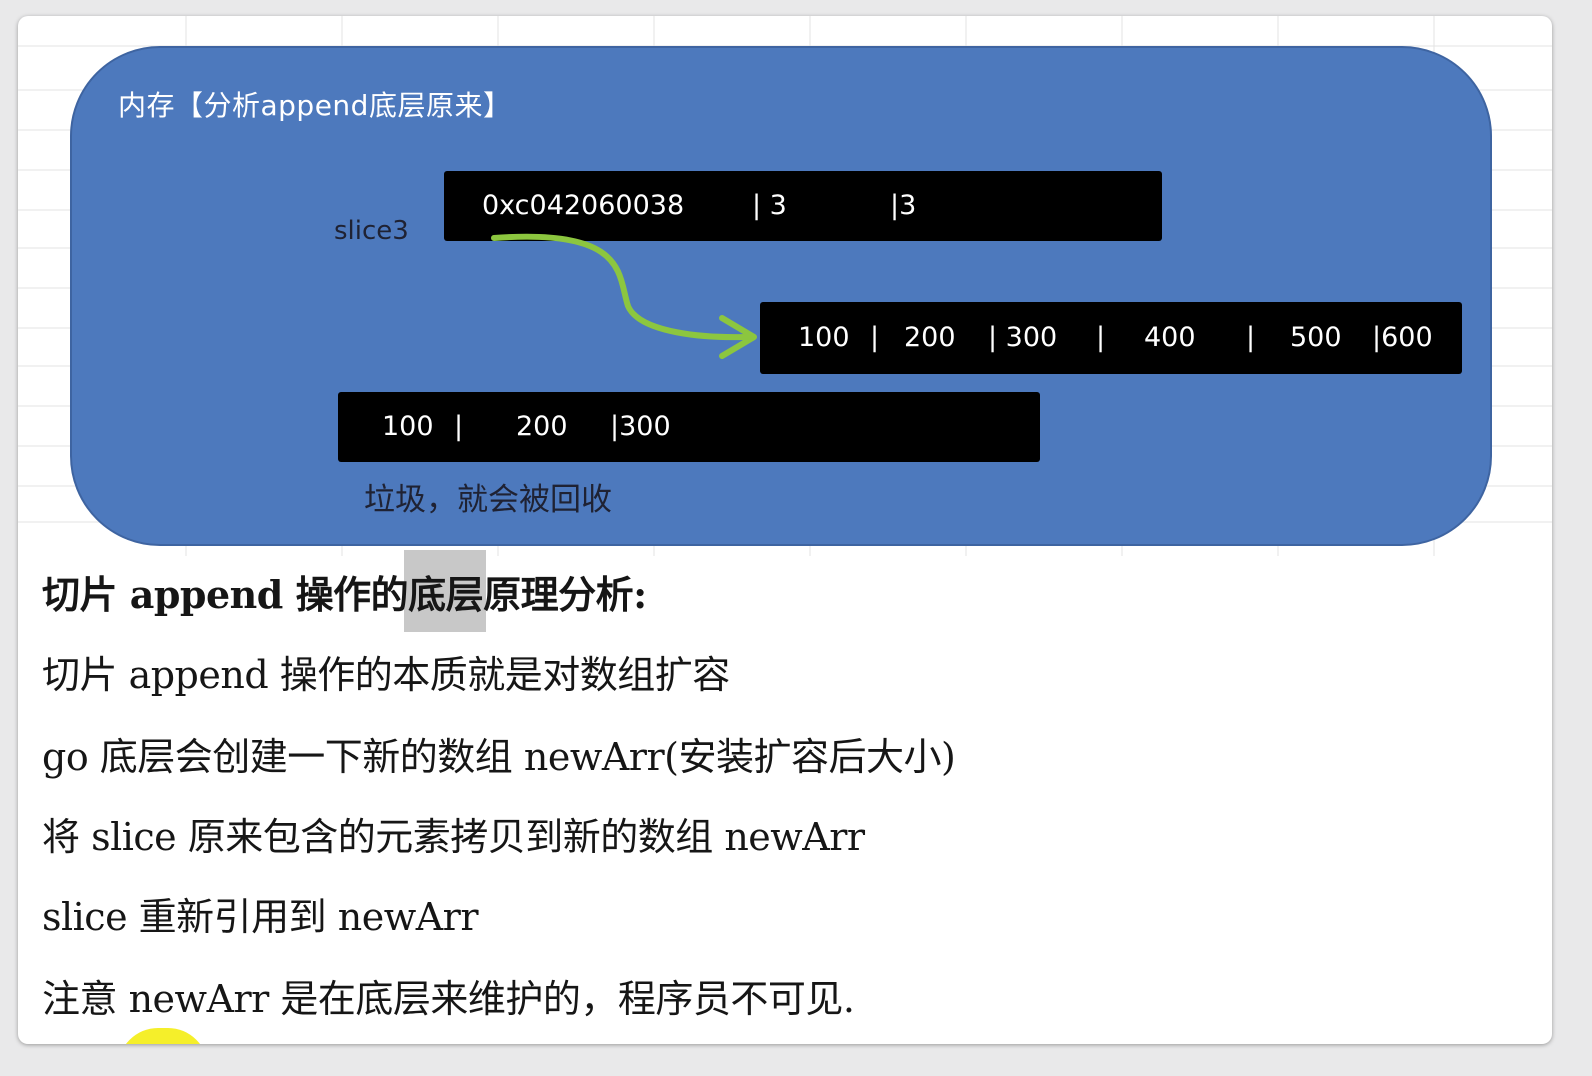 The height and width of the screenshot is (1076, 1592). Describe the element at coordinates (344, 594) in the screenshot. I see `explanation-heading: 切片 append 操作的底层原理分析:` at that location.